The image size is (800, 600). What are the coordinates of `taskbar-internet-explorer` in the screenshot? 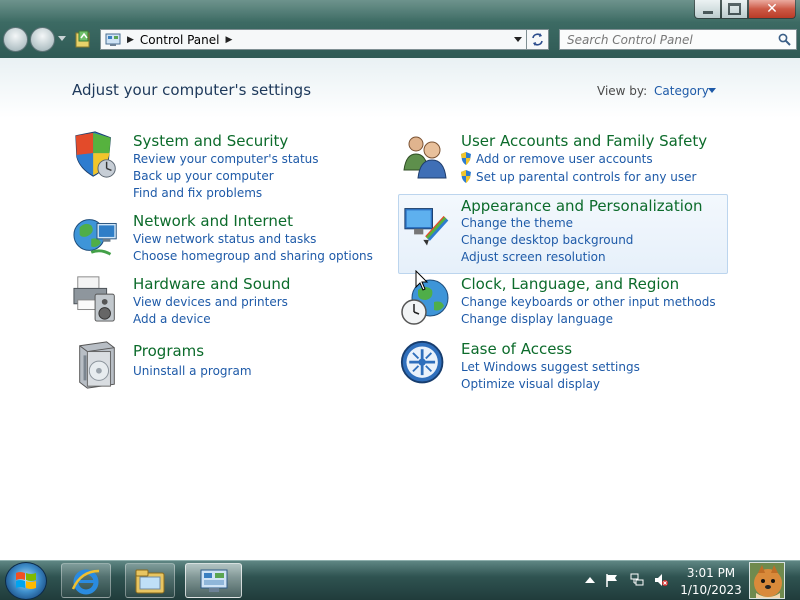 It's located at (86, 580).